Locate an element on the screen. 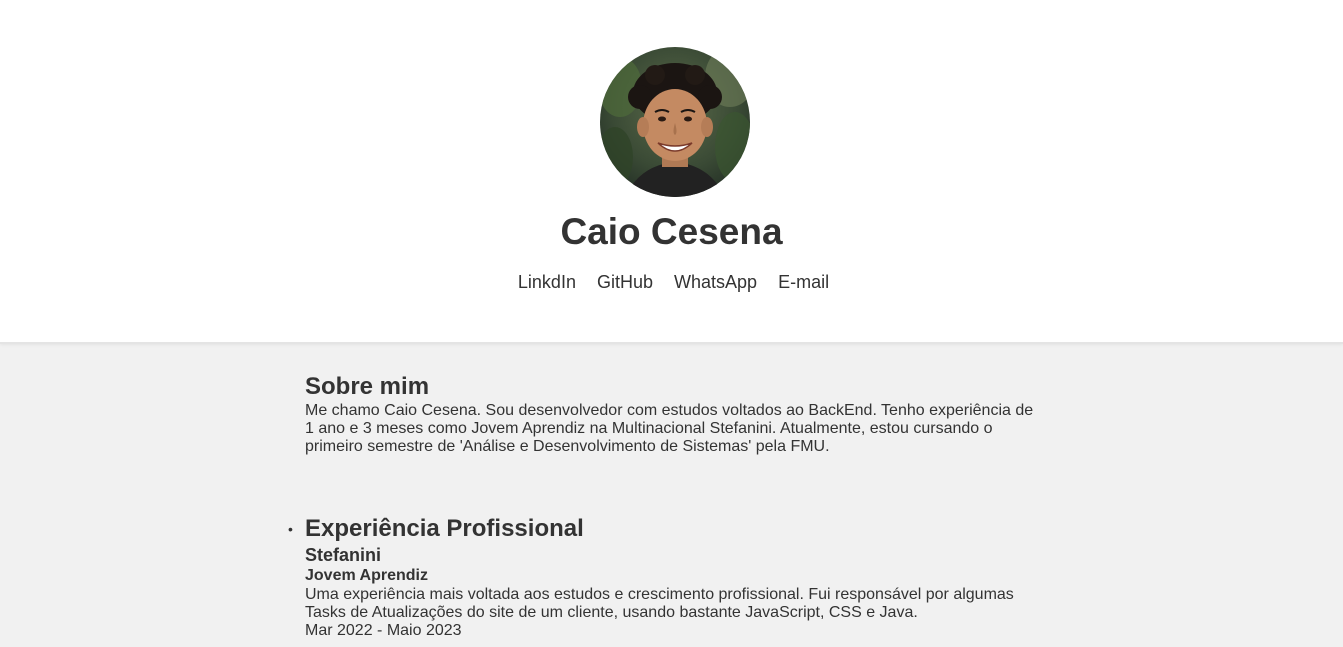  experience-company: Stefanini is located at coordinates (343, 555).